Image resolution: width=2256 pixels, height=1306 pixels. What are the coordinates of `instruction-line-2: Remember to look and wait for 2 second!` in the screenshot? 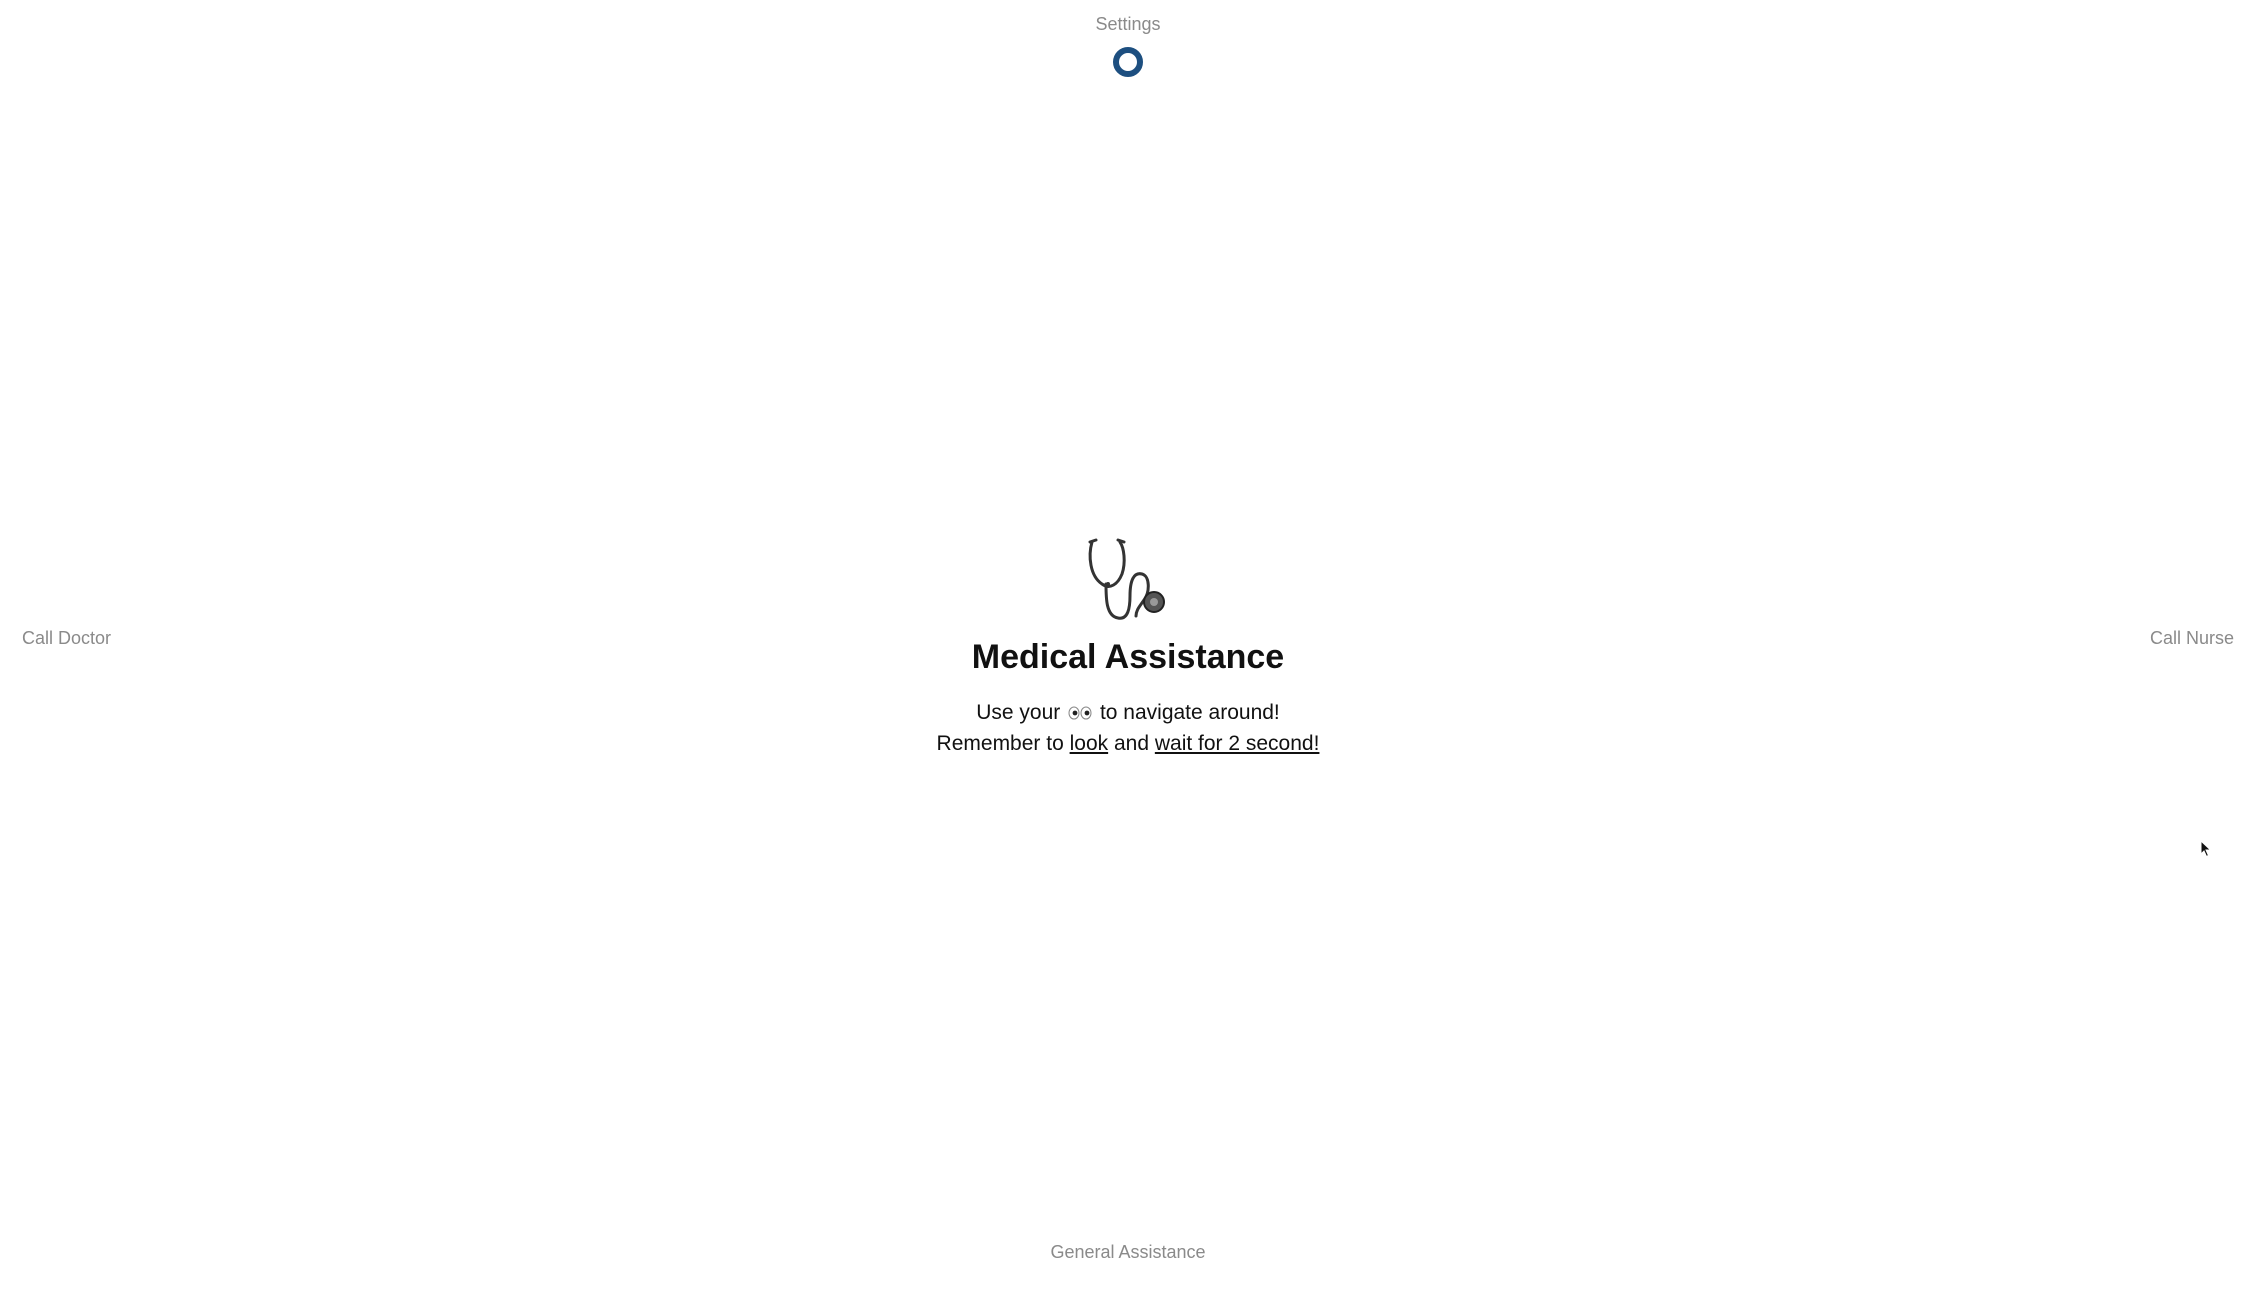 It's located at (1128, 743).